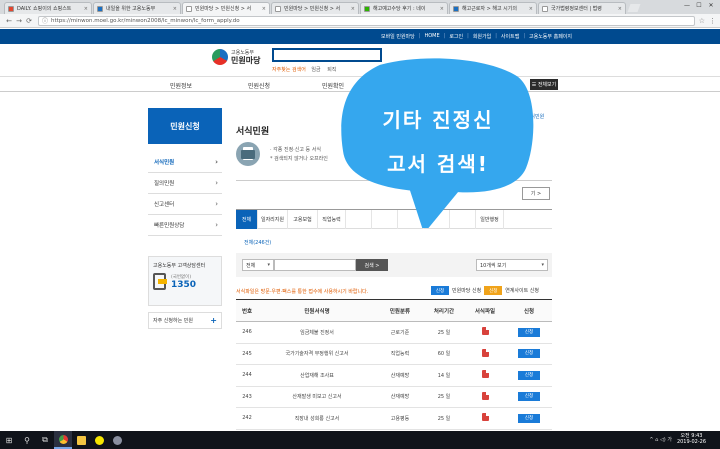 The width and height of the screenshot is (720, 449). I want to click on new-tab-button, so click(634, 8).